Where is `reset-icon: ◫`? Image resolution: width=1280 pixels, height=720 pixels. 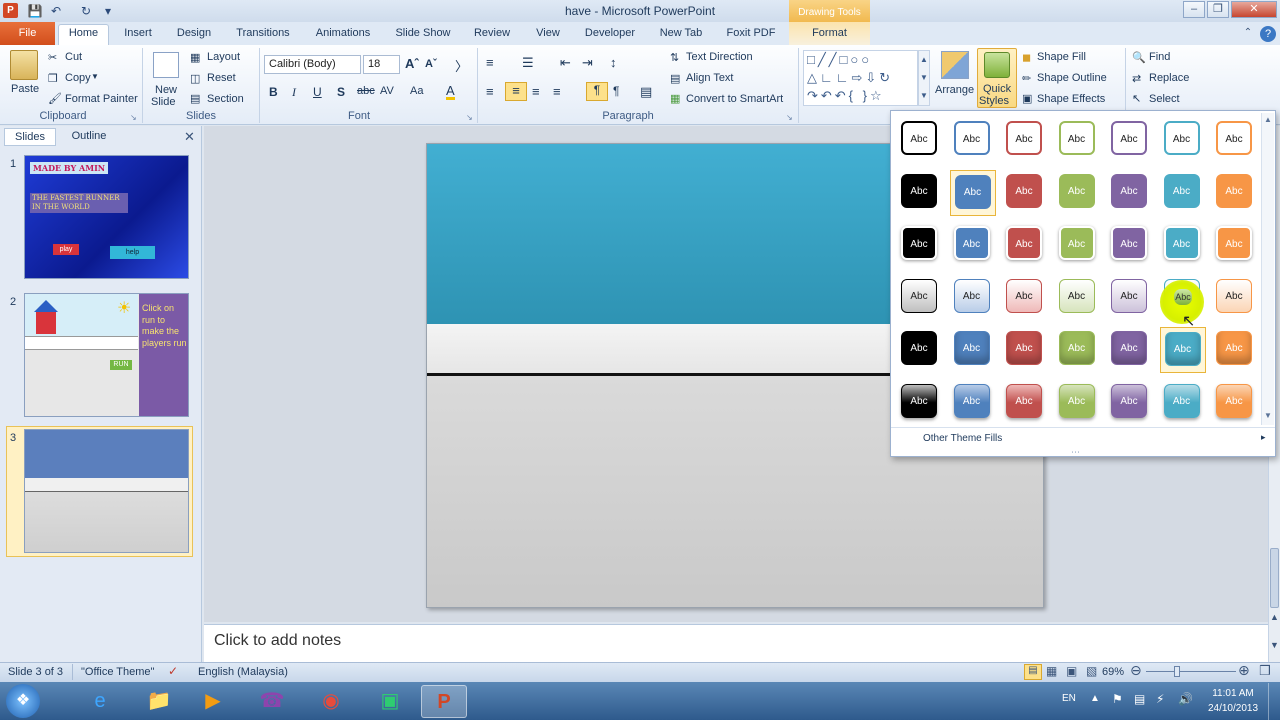 reset-icon: ◫ is located at coordinates (195, 78).